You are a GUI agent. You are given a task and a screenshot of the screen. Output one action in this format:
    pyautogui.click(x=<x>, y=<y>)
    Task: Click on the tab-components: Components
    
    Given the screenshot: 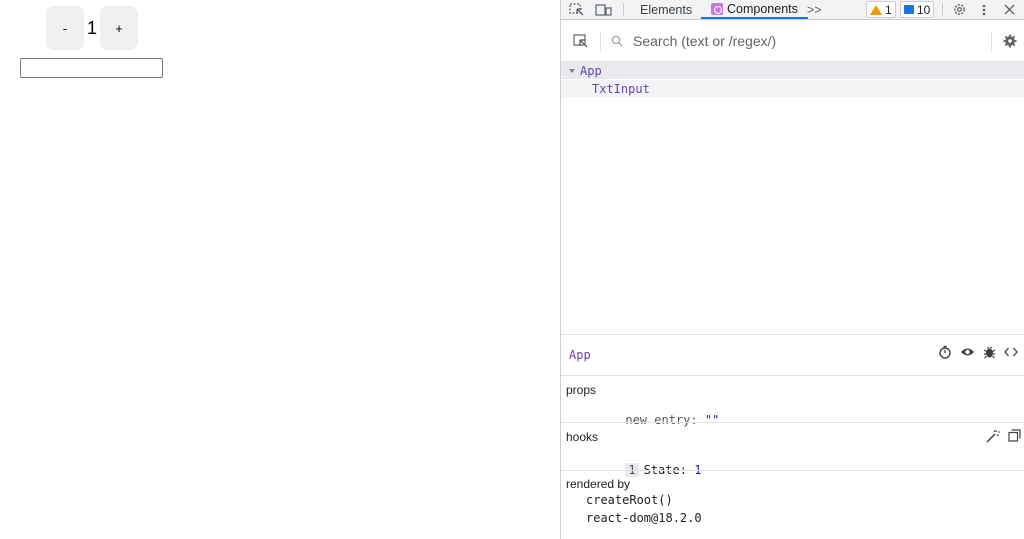 What is the action you would take?
    pyautogui.click(x=754, y=9)
    